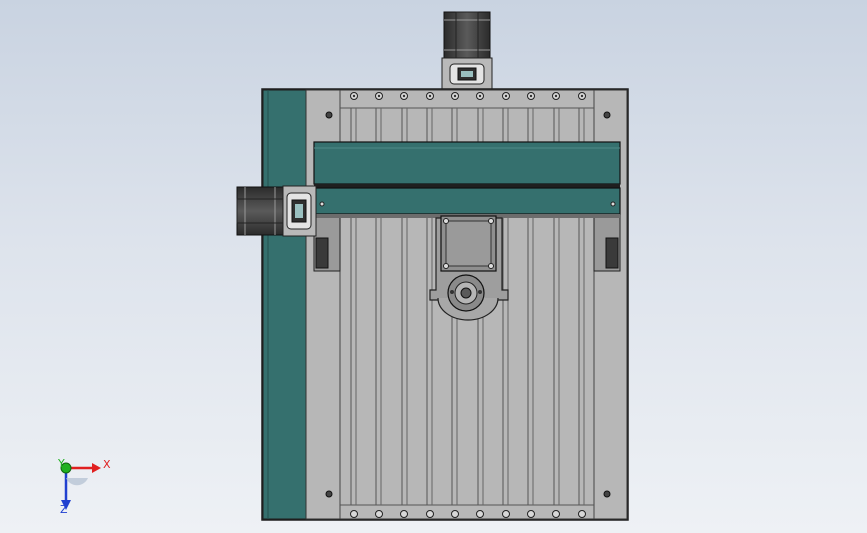 The width and height of the screenshot is (867, 533). I want to click on left-side-panel, so click(284, 304).